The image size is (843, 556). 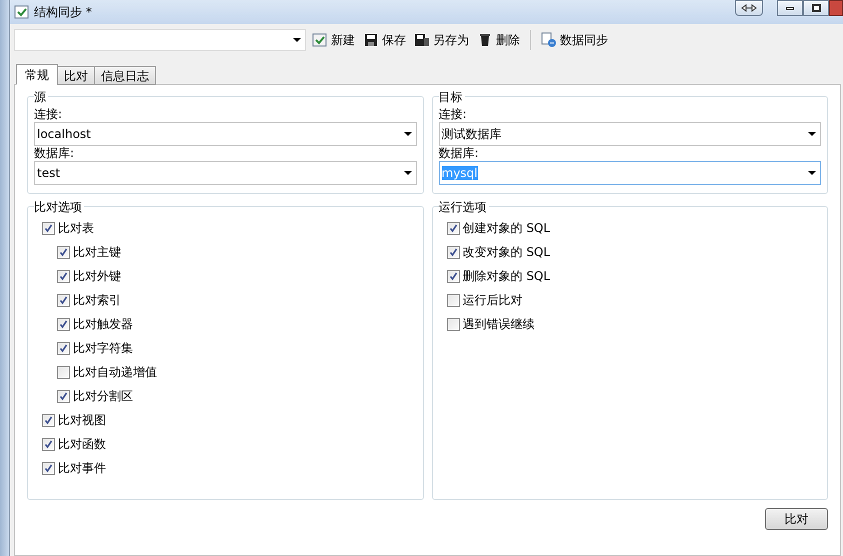 I want to click on checkbox-option: 改变对象的 SQL, so click(x=629, y=252).